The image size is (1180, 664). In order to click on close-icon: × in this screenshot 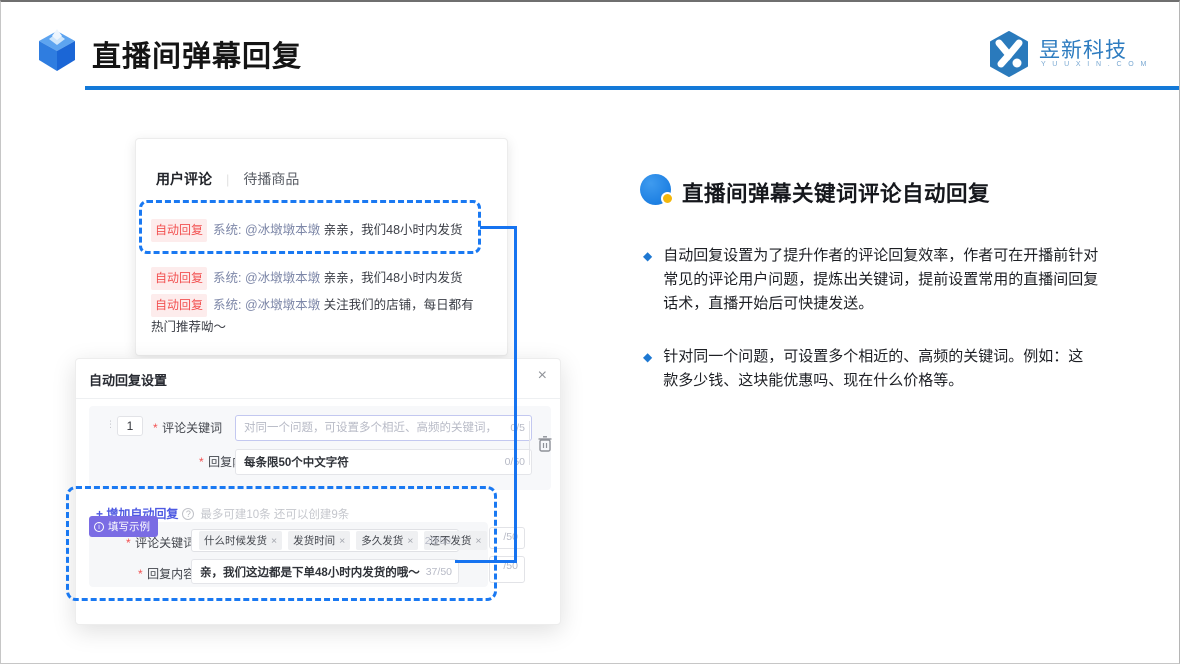, I will do `click(542, 376)`.